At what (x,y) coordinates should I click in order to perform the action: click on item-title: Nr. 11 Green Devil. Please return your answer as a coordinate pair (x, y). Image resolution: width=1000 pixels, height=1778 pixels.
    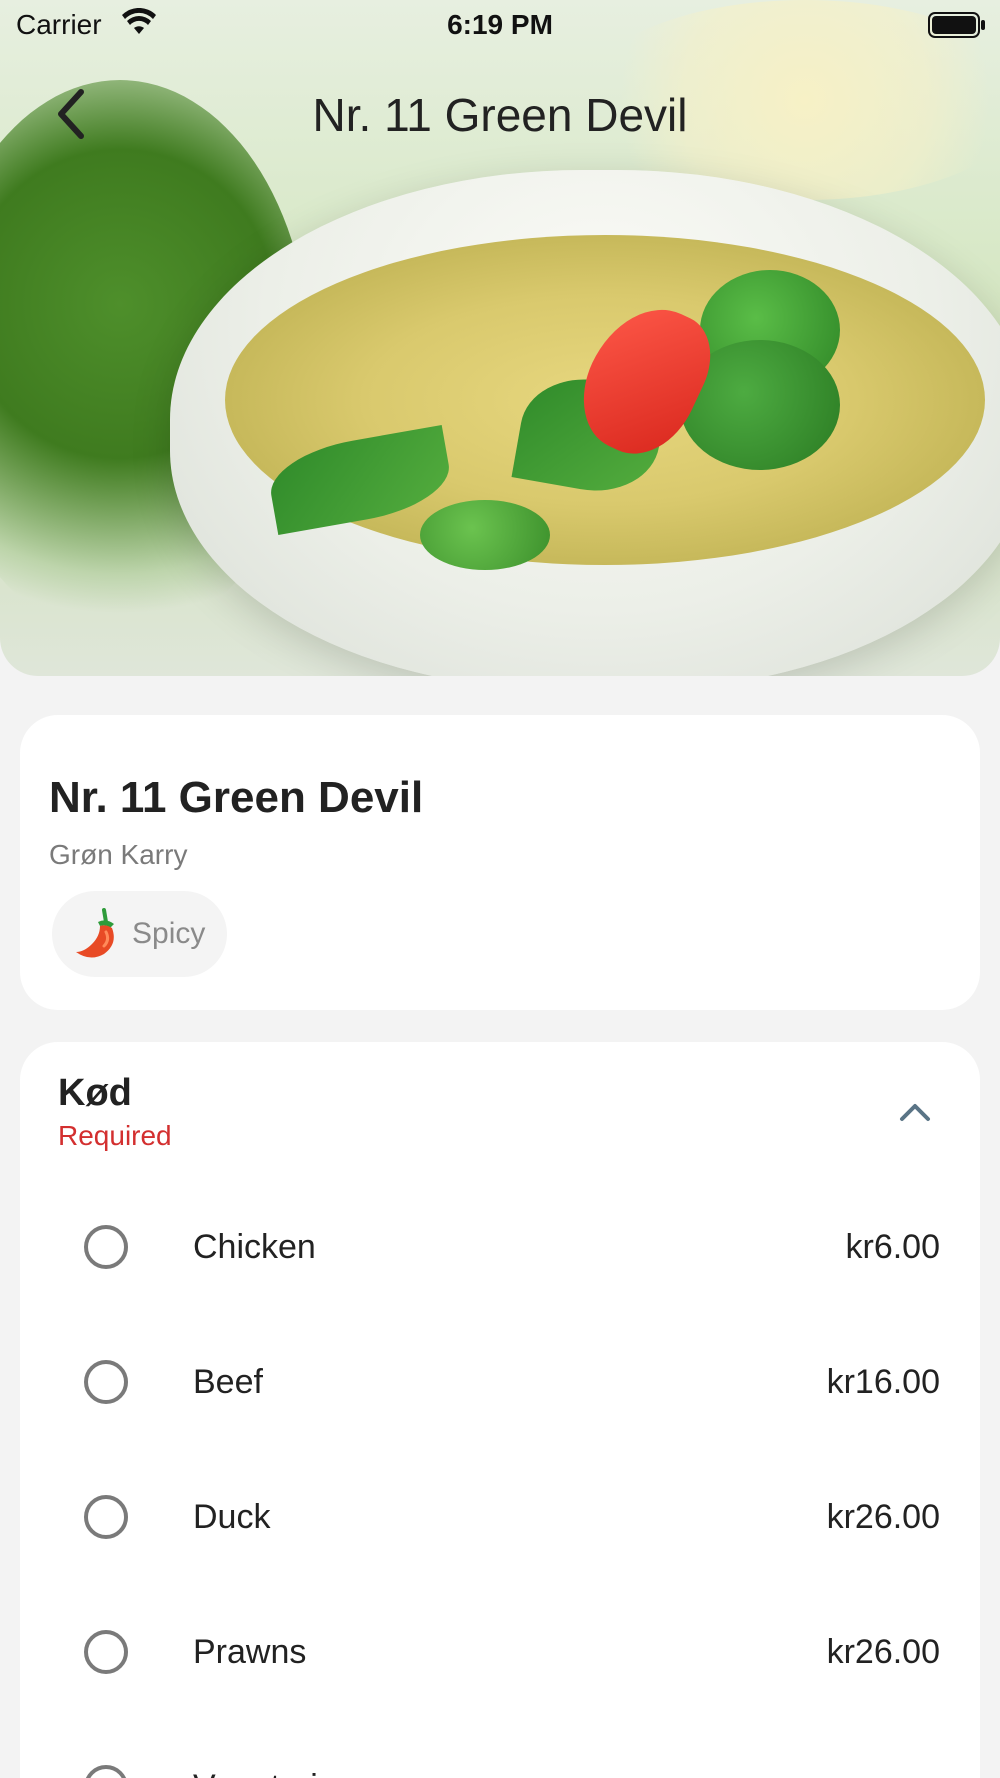
    Looking at the image, I should click on (236, 797).